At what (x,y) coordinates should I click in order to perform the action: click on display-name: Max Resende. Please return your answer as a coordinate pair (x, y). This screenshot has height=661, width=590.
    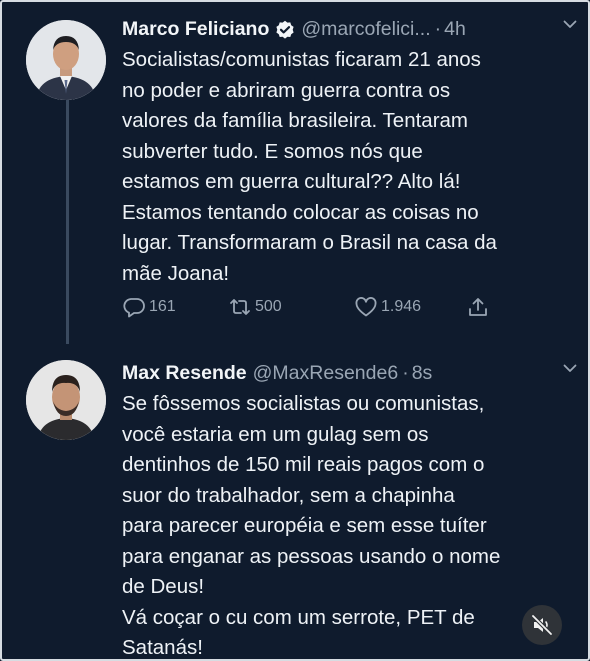
    Looking at the image, I should click on (184, 373).